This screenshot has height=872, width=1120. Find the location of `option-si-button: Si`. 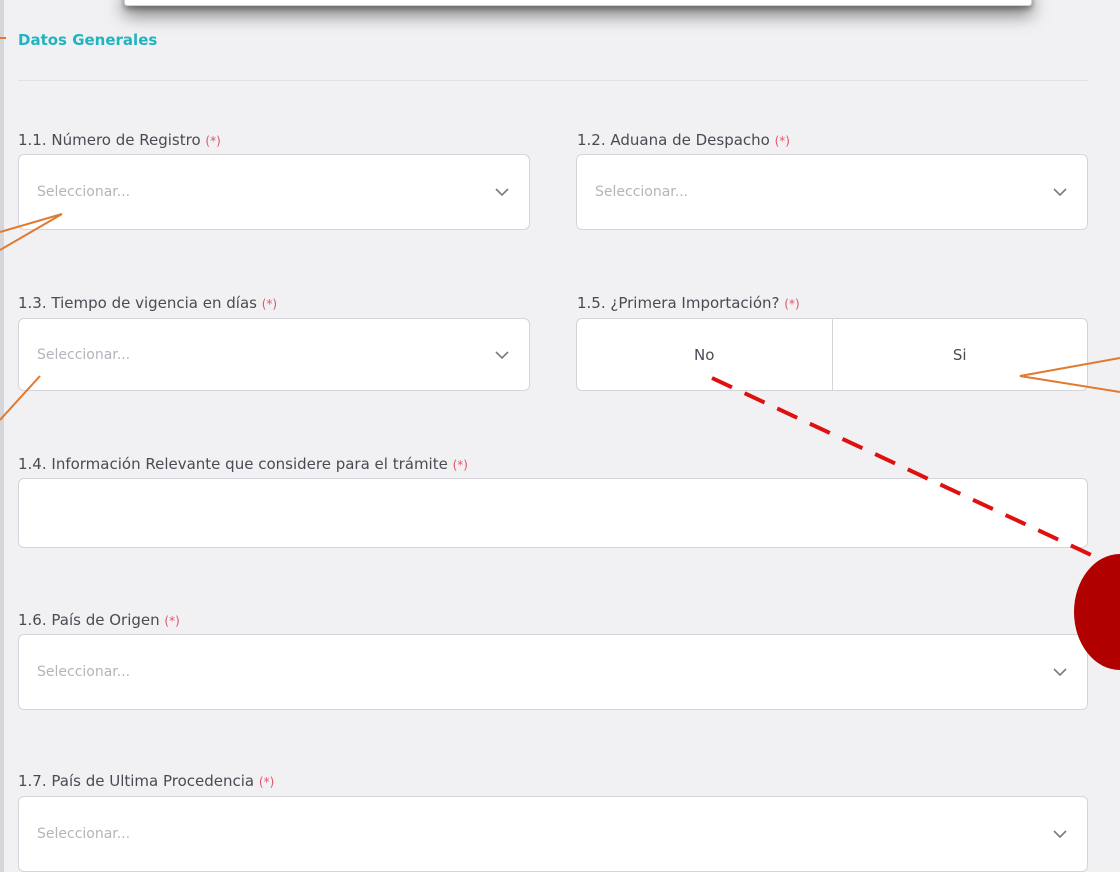

option-si-button: Si is located at coordinates (960, 354).